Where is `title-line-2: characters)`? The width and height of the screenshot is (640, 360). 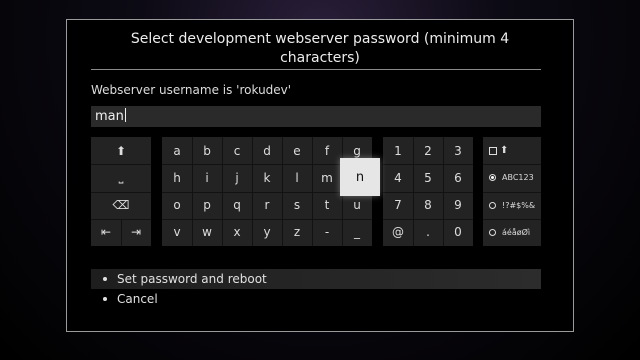
title-line-2: characters) is located at coordinates (320, 58).